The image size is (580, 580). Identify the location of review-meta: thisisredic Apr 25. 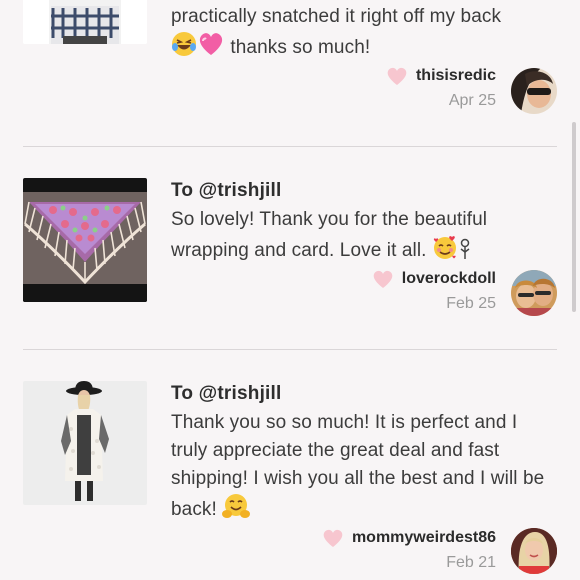
(441, 88).